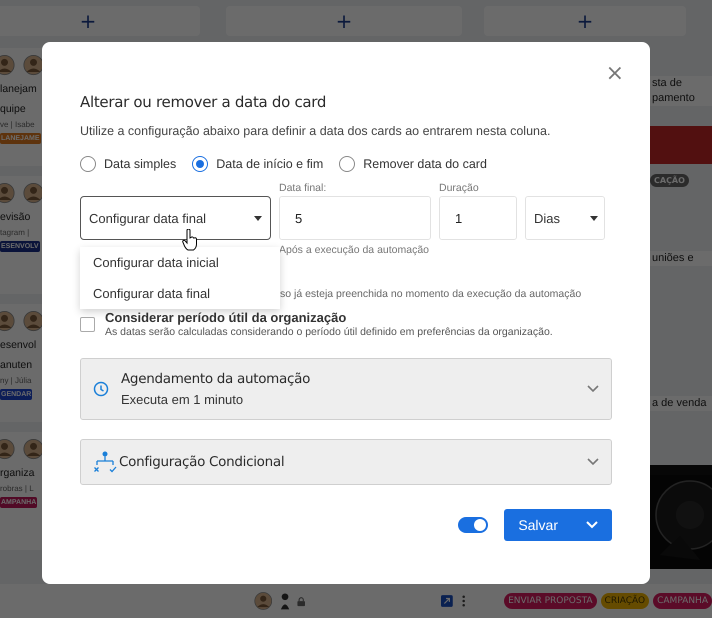  Describe the element at coordinates (258, 164) in the screenshot. I see `radio-option: Data de início e fim` at that location.